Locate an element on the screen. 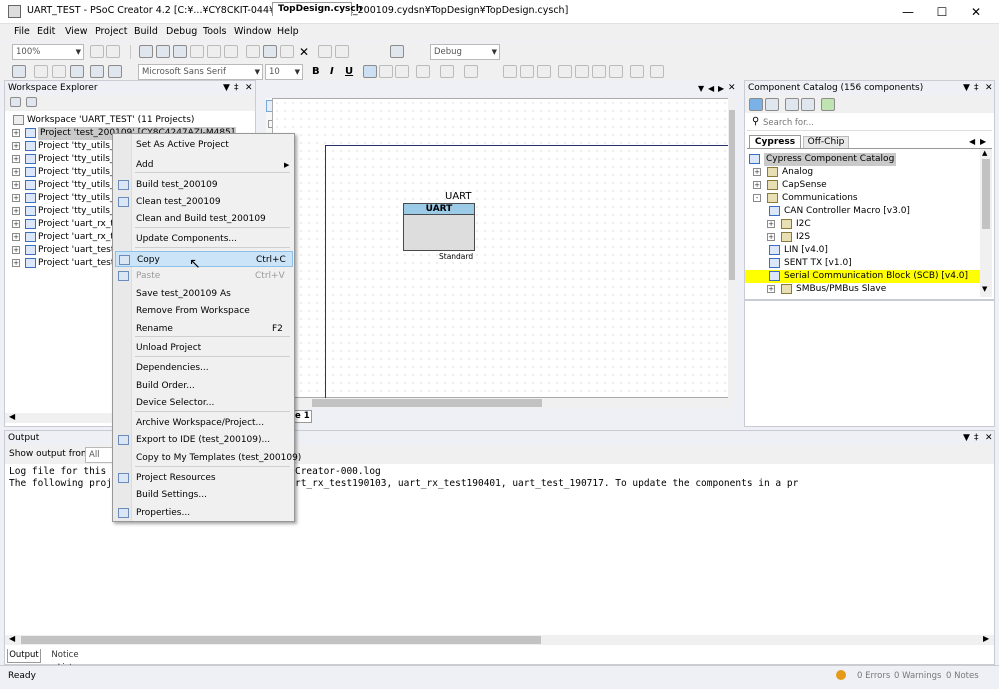 This screenshot has width=999, height=689. catalog-folder-i2c: + I2C is located at coordinates (863, 224).